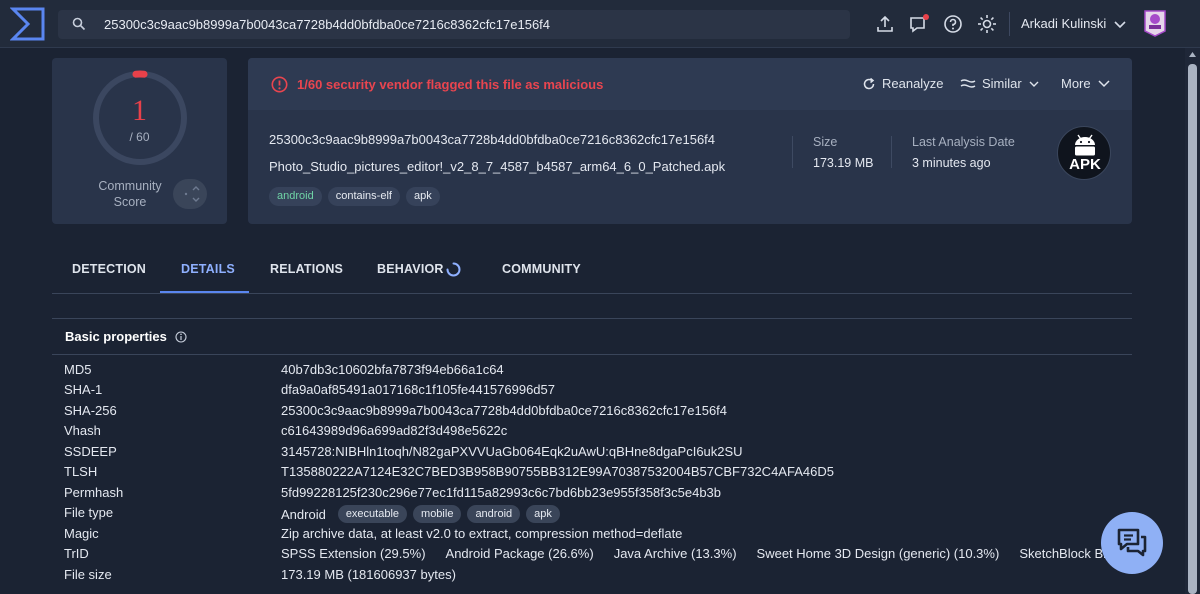  I want to click on property-key: SHA-256, so click(90, 410).